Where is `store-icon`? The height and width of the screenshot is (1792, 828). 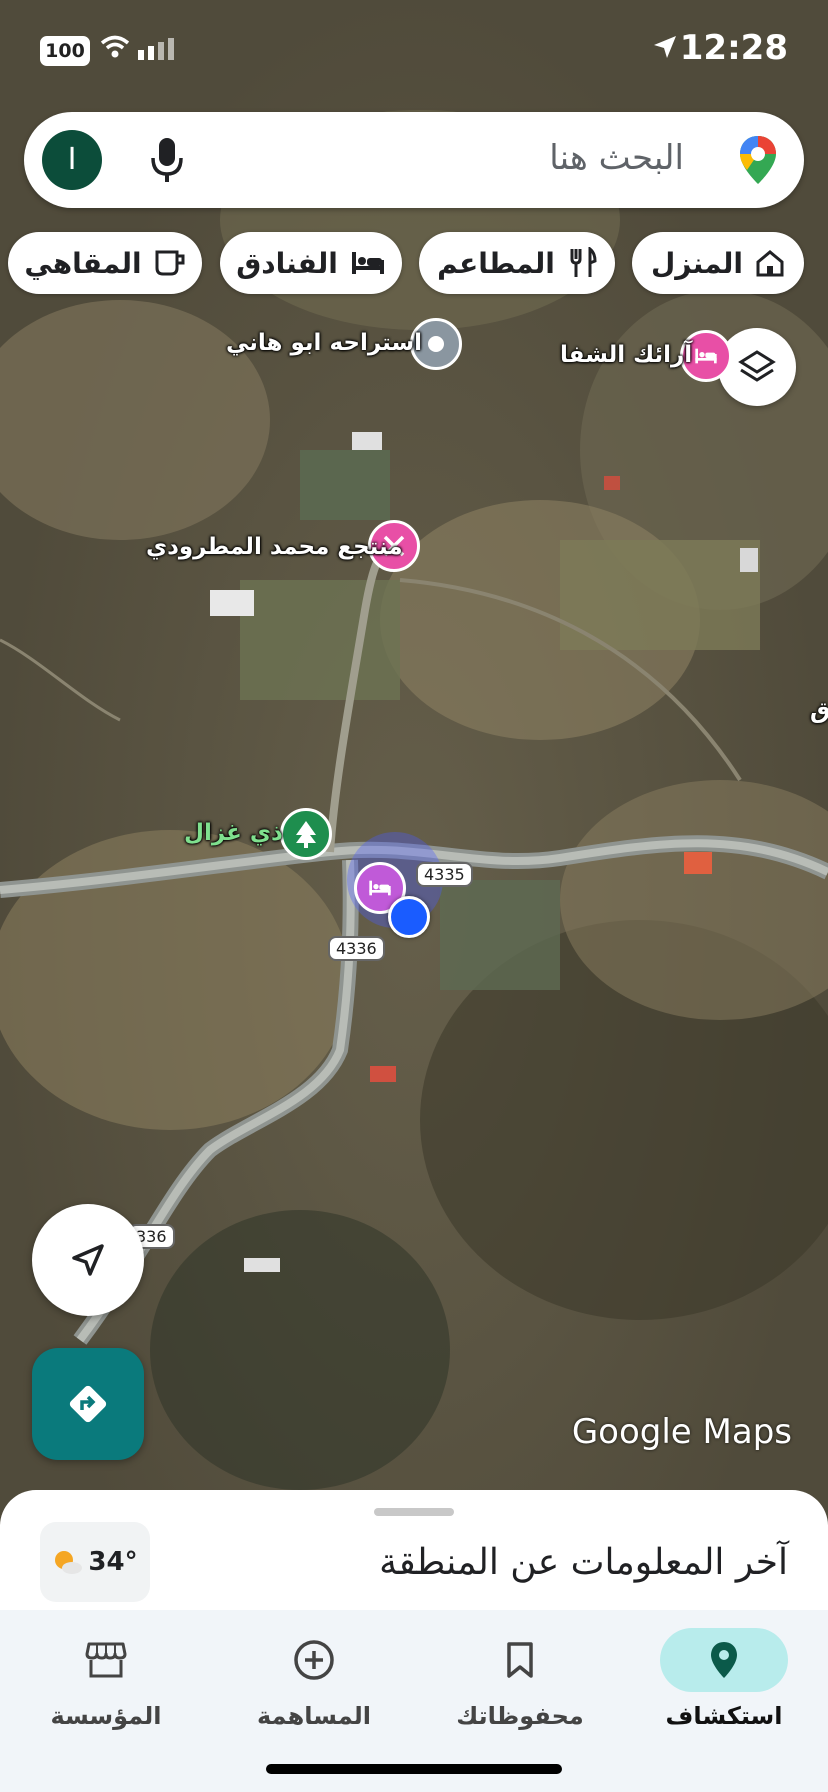
store-icon is located at coordinates (106, 1660).